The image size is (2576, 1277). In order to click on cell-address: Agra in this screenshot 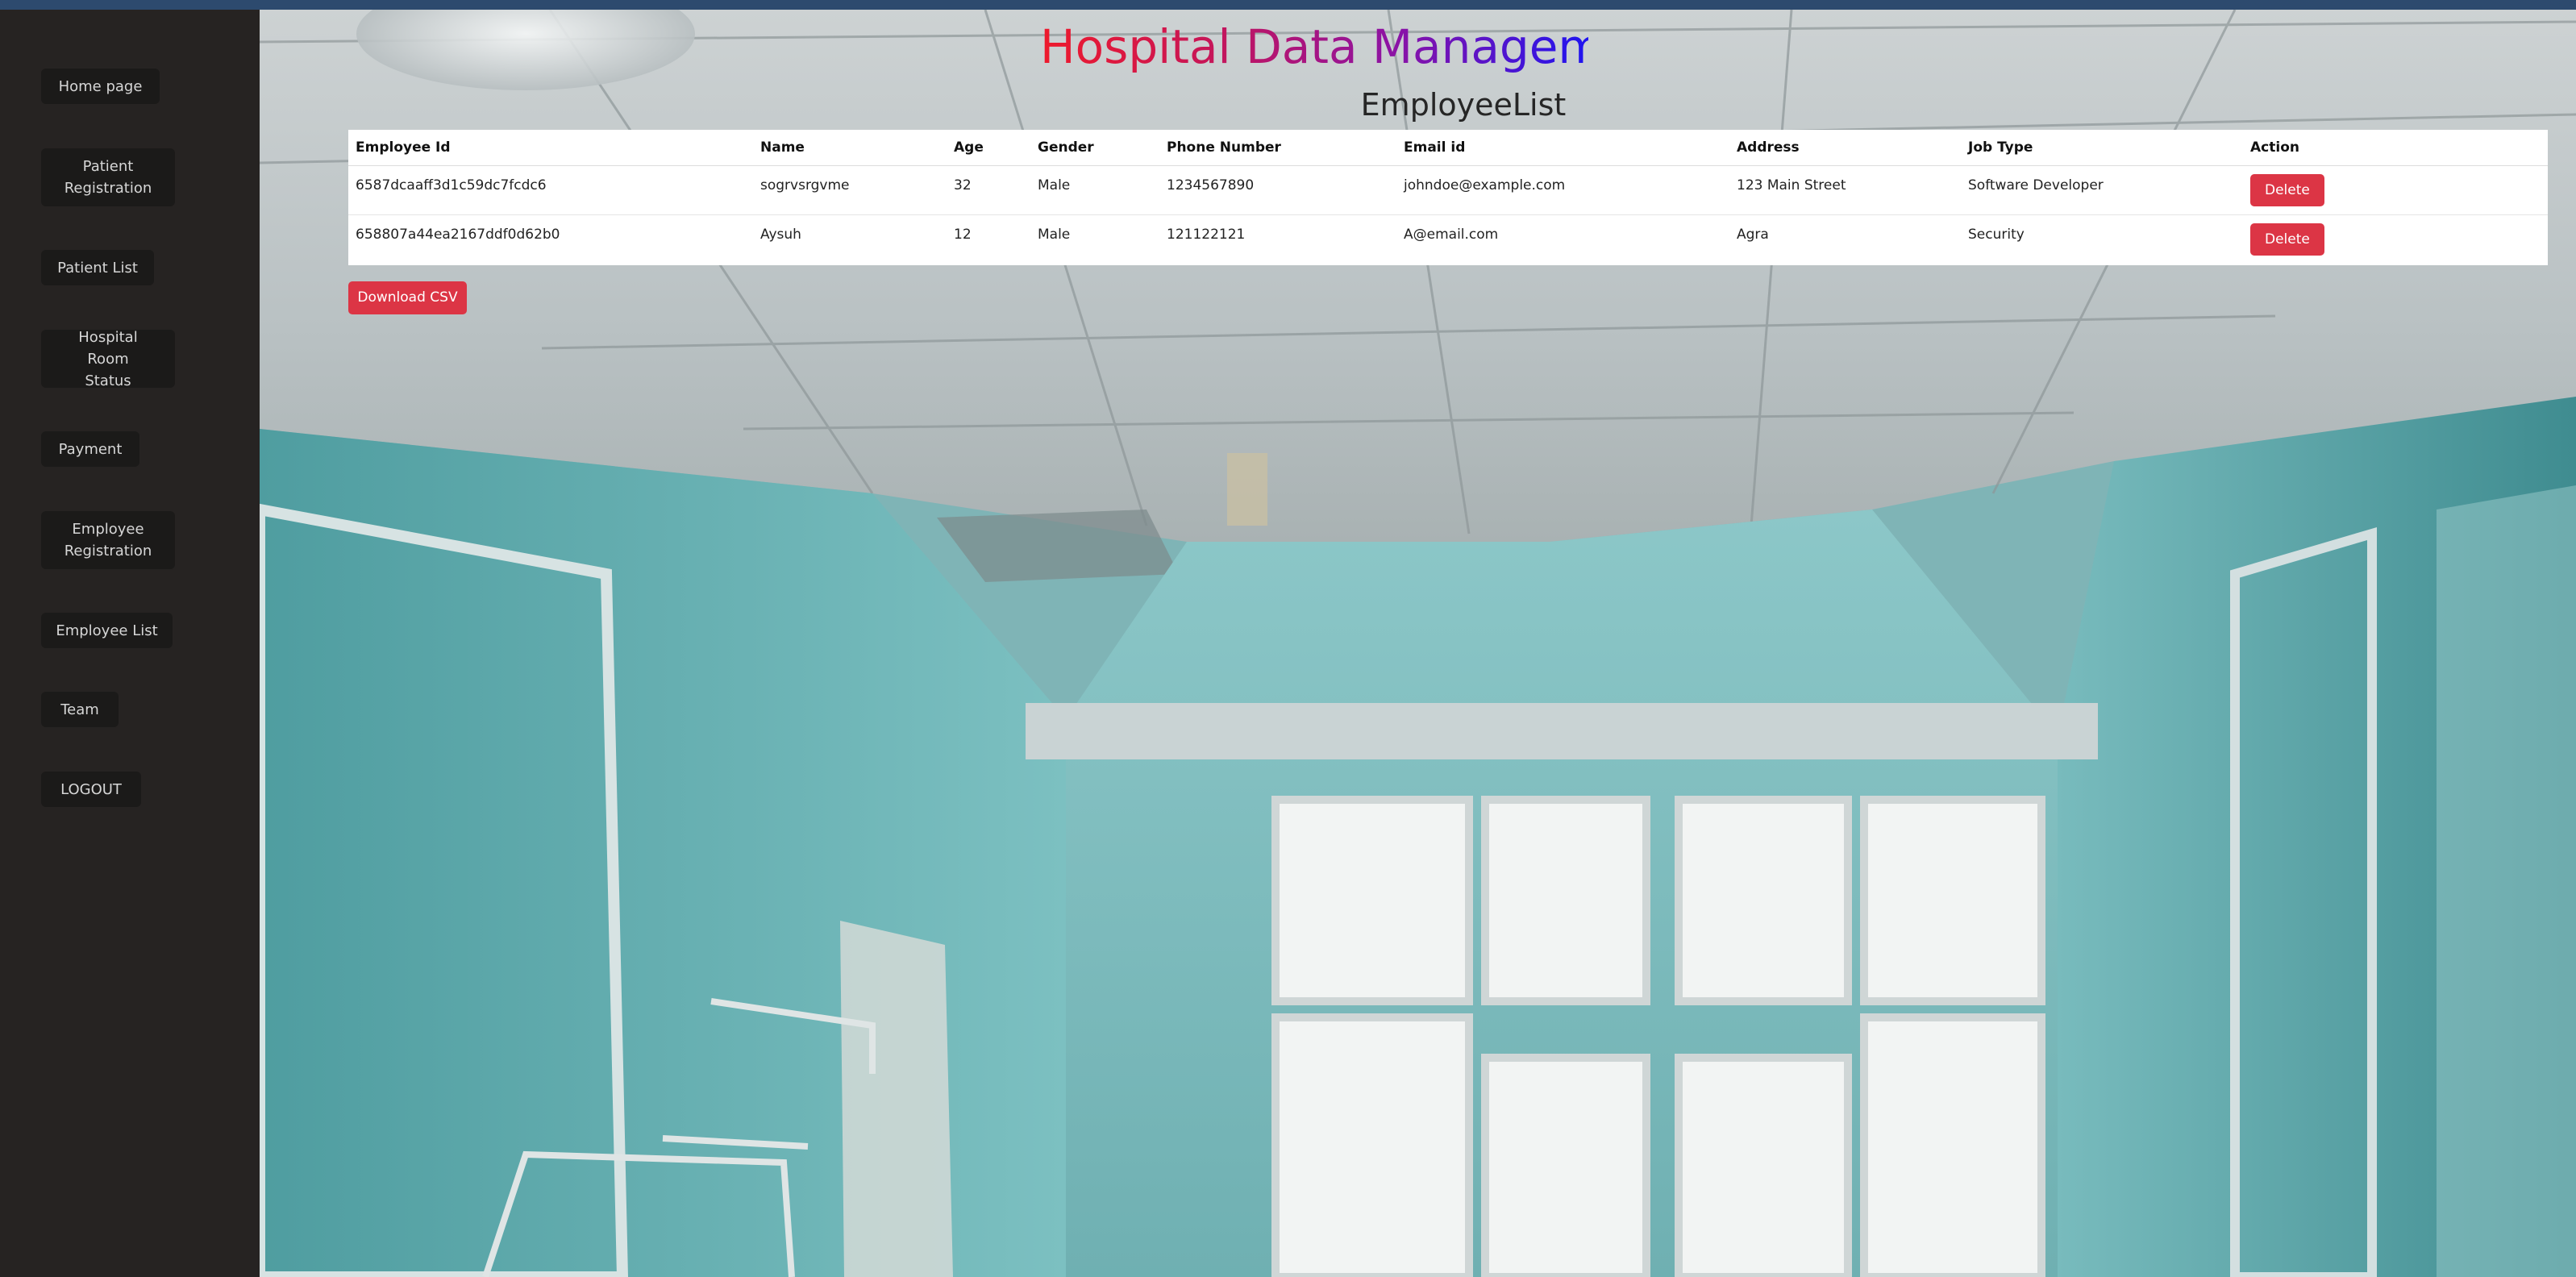, I will do `click(1753, 235)`.